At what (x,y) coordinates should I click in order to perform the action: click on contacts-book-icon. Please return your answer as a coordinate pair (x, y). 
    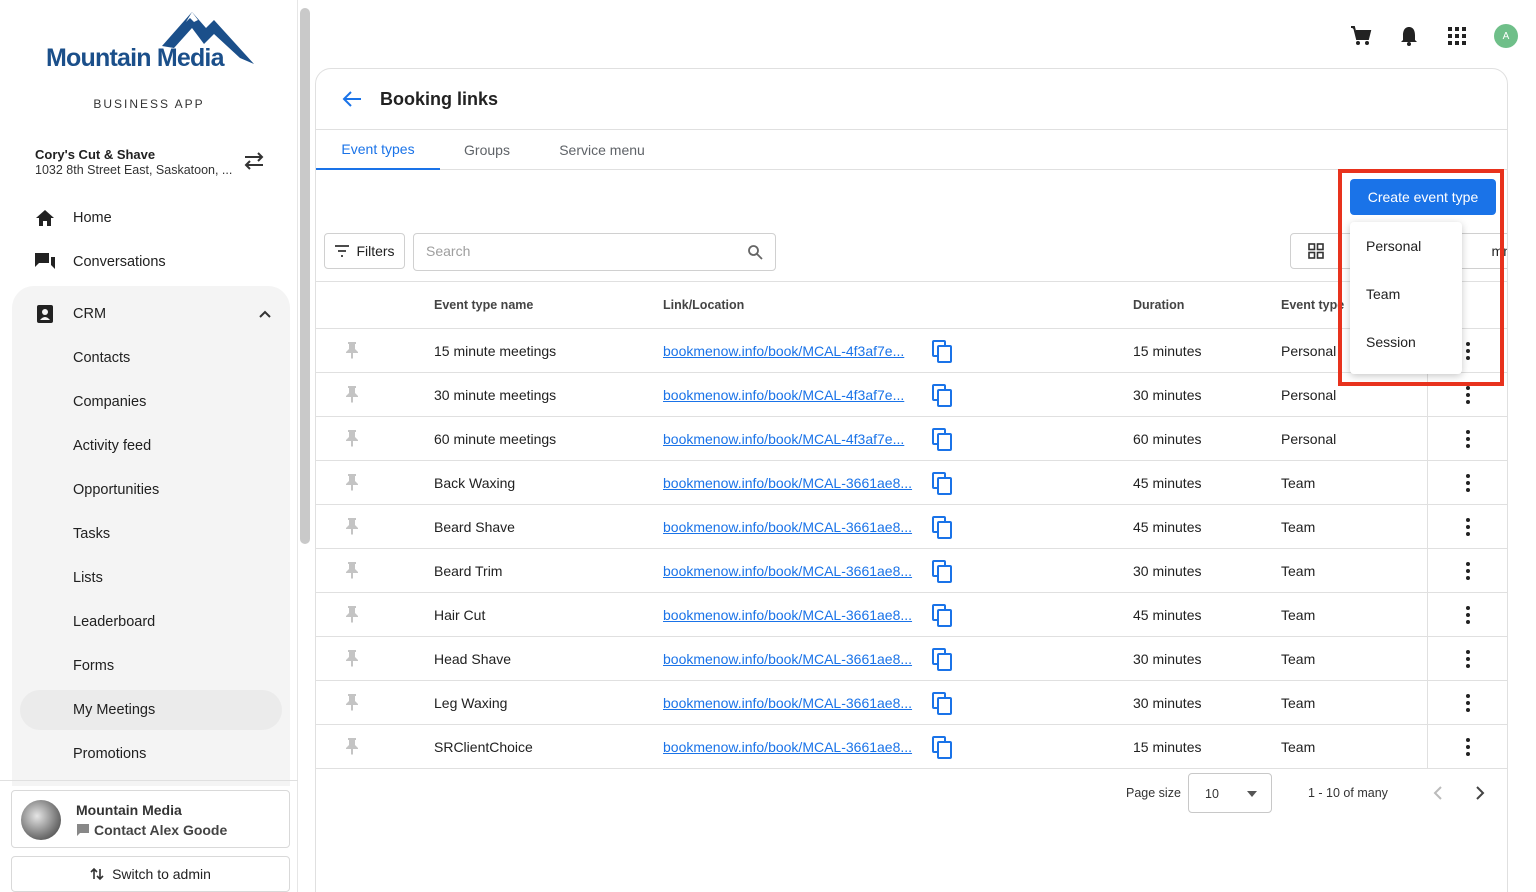
    Looking at the image, I should click on (45, 314).